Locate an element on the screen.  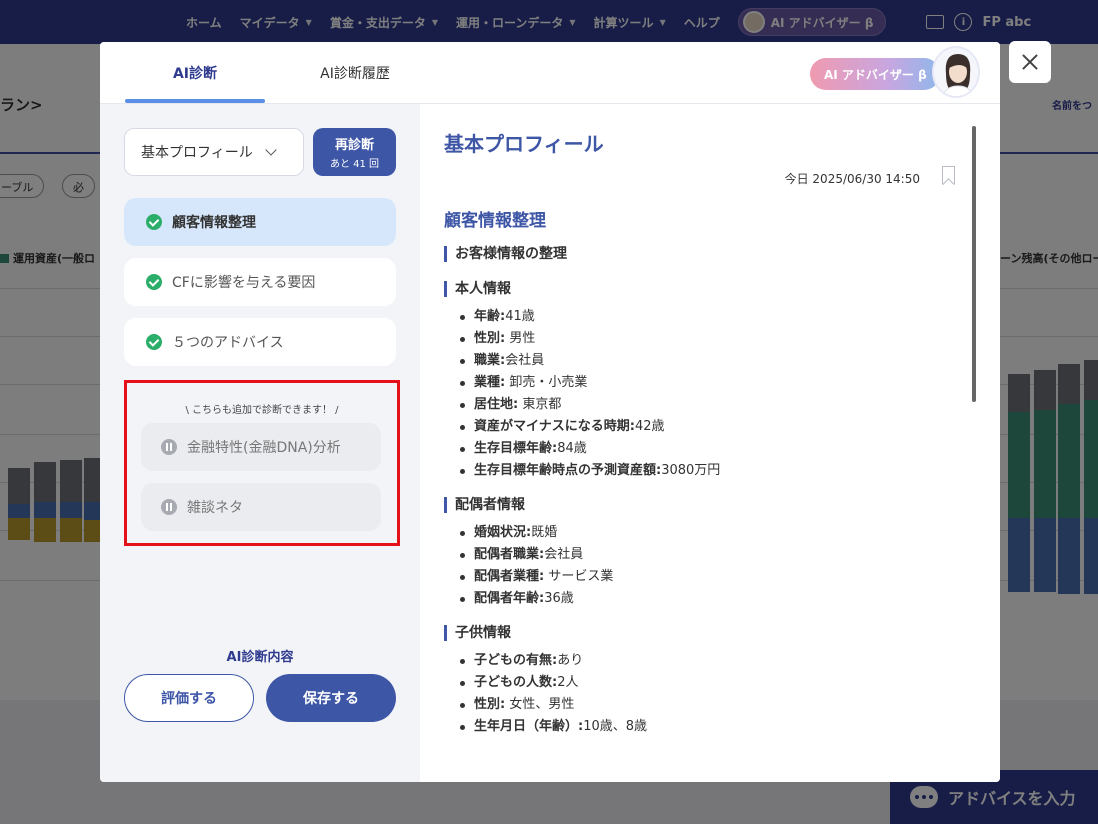
subheading-spouse: 配偶者情報 is located at coordinates (694, 505).